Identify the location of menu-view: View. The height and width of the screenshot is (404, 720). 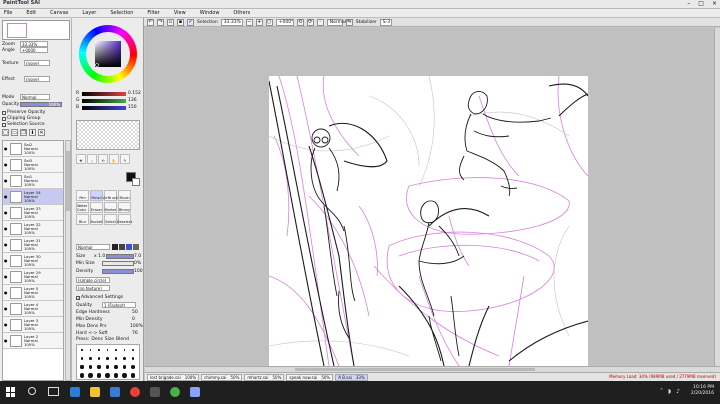
(180, 13).